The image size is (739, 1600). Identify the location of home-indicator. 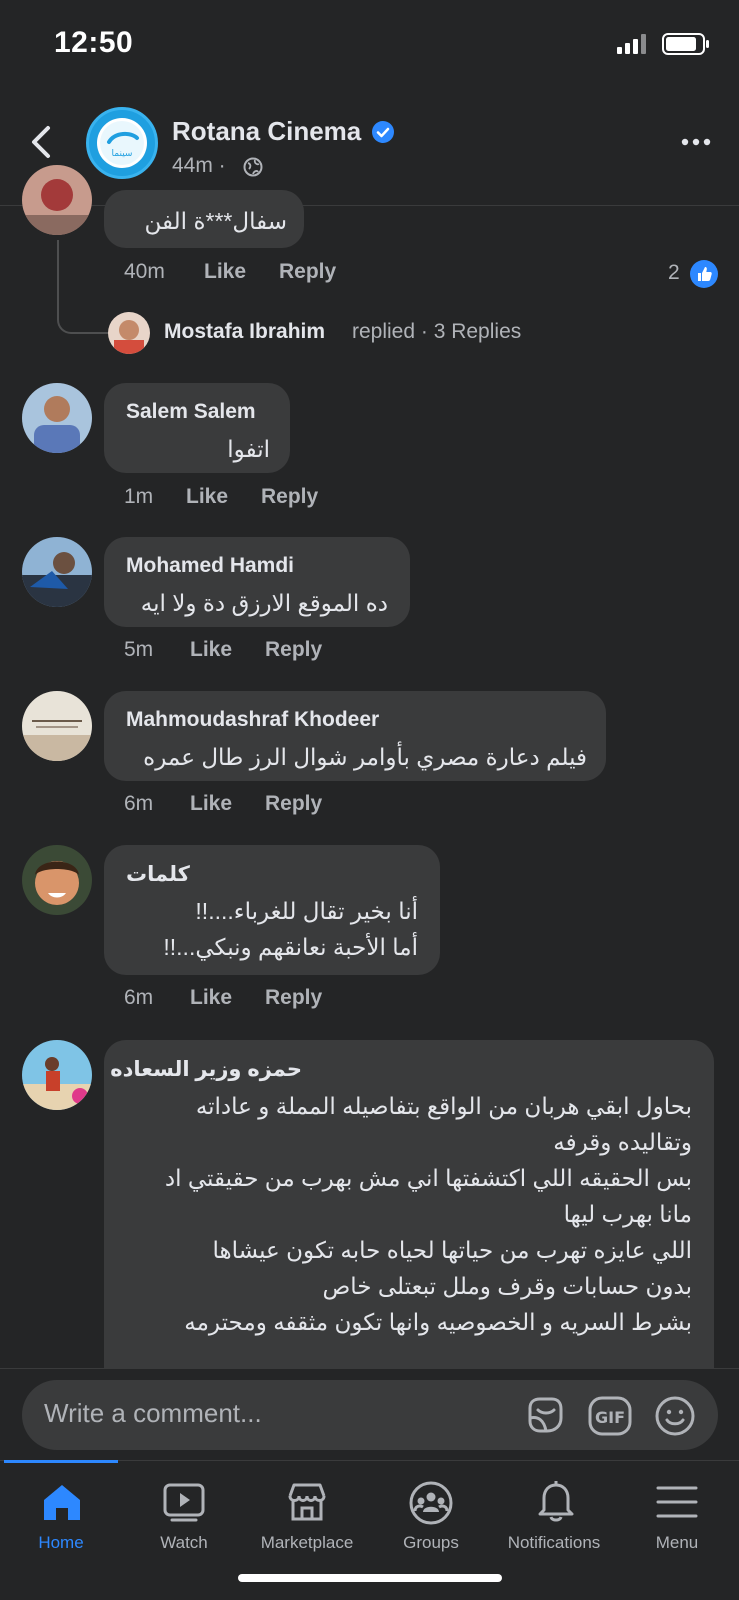
(370, 1578).